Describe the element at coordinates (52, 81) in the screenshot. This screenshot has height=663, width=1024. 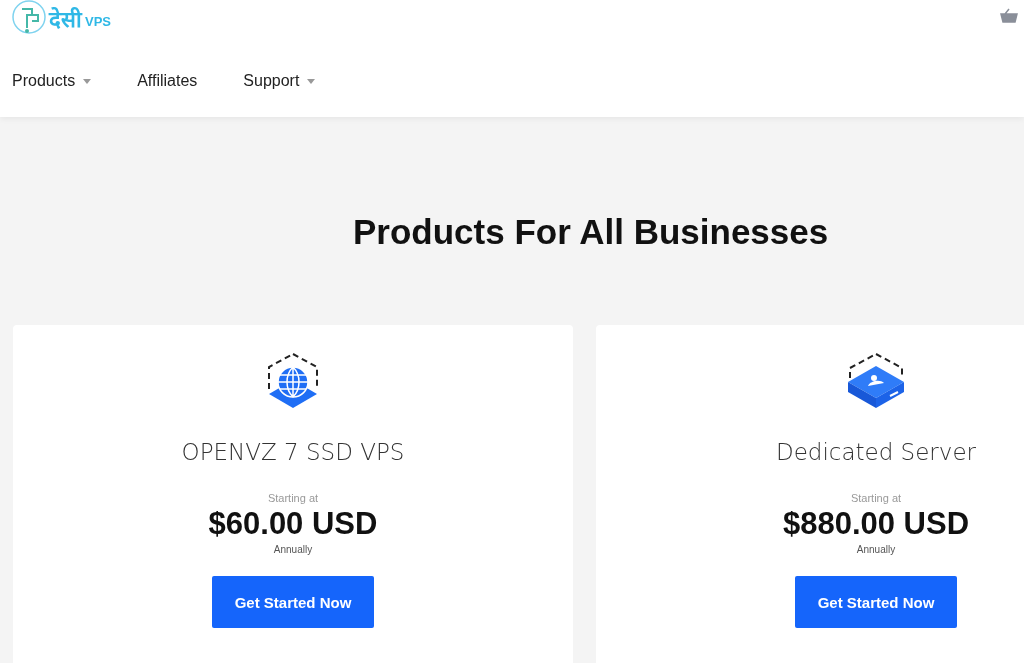
I see `nav-link: Products` at that location.